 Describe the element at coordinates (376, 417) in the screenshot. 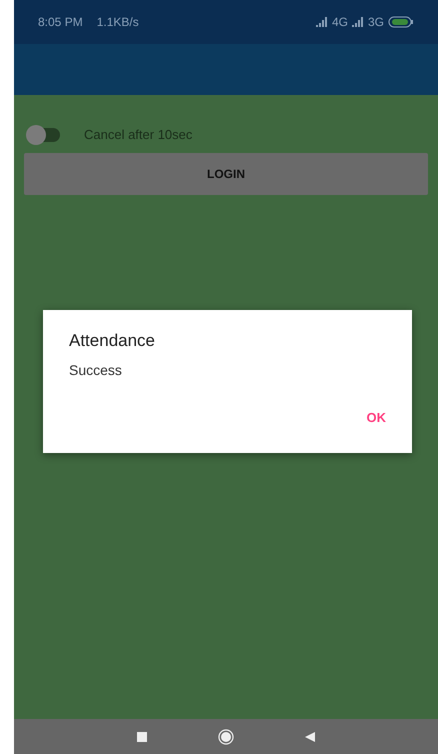

I see `ok-button: OK` at that location.